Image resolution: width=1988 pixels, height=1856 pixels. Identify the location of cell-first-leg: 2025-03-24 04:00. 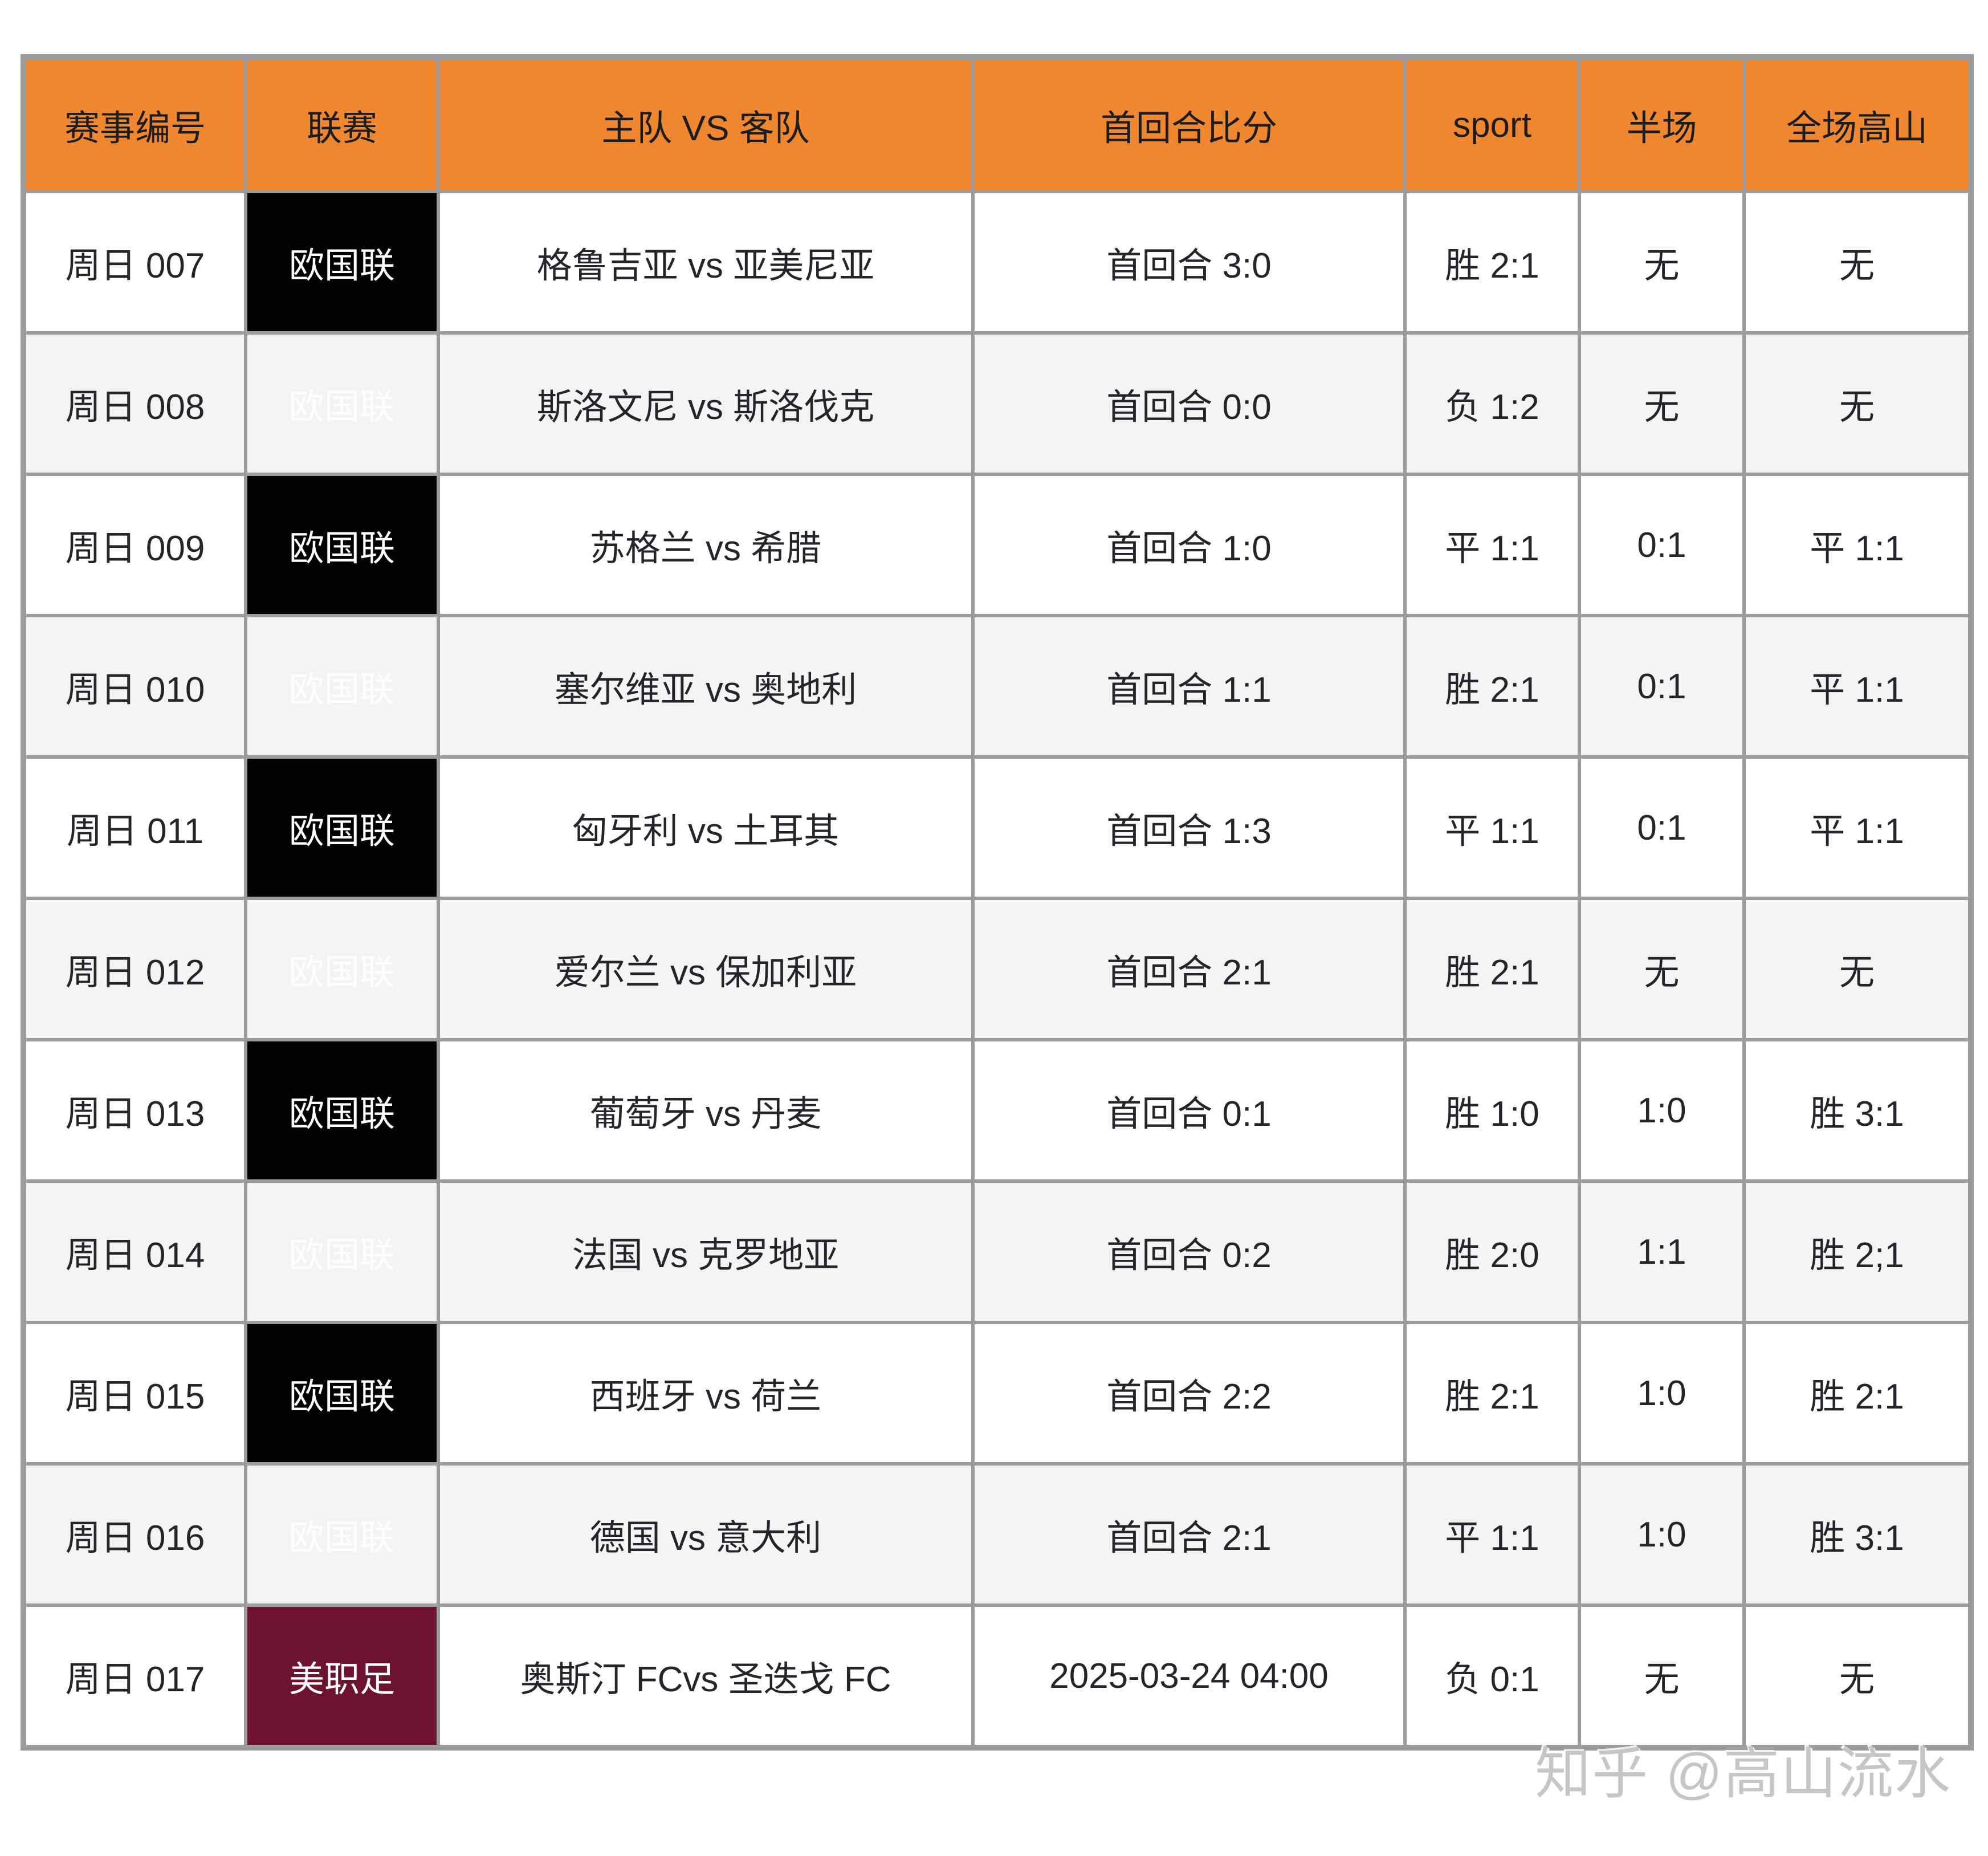
(1189, 1676).